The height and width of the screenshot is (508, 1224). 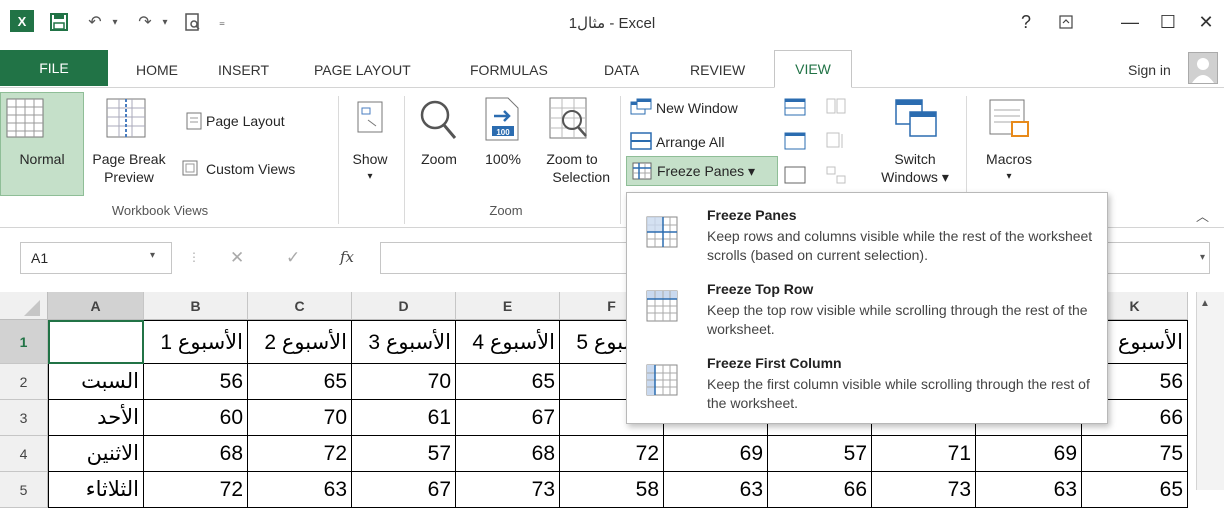 What do you see at coordinates (300, 306) in the screenshot?
I see `column-header: C` at bounding box center [300, 306].